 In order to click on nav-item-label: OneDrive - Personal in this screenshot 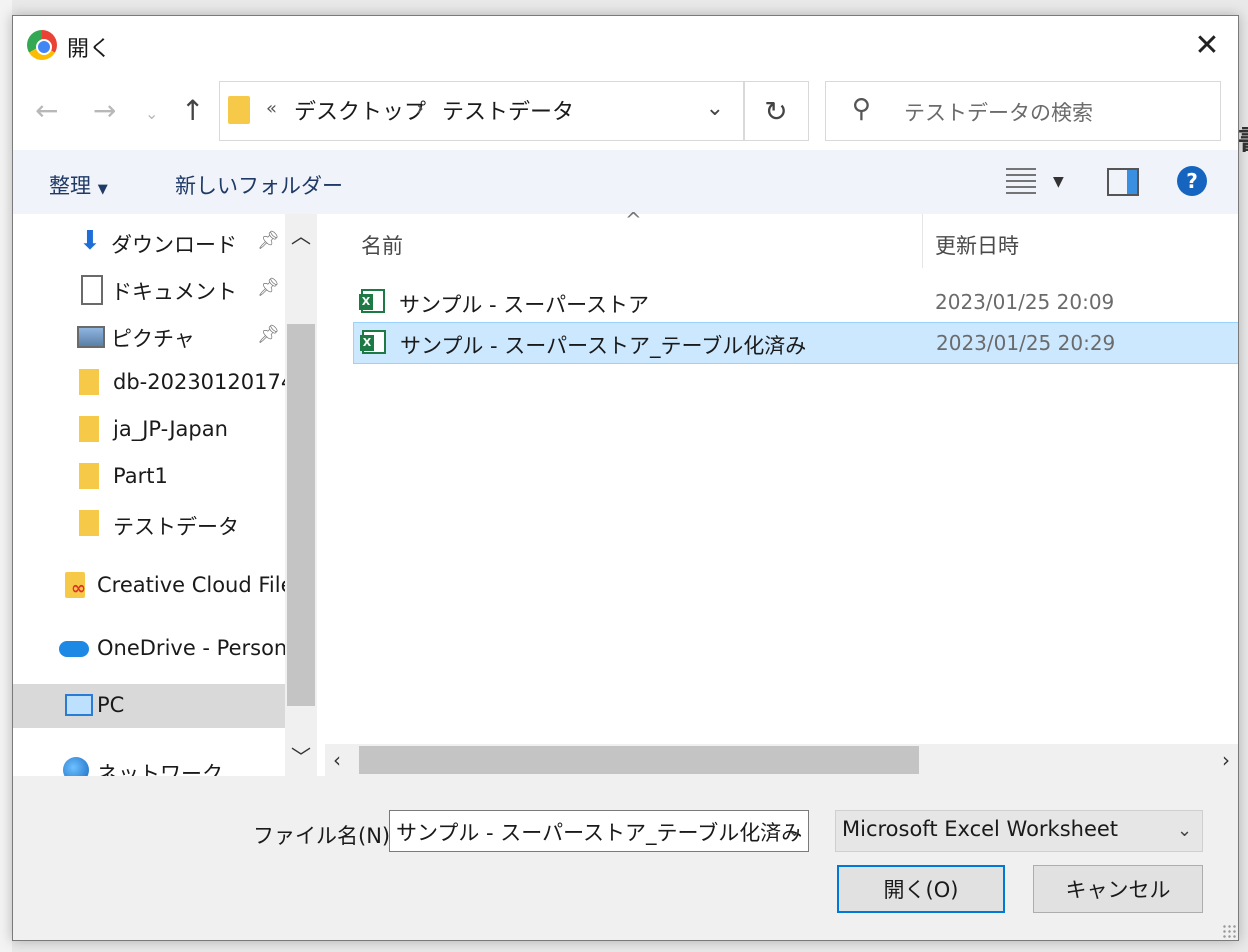, I will do `click(191, 648)`.